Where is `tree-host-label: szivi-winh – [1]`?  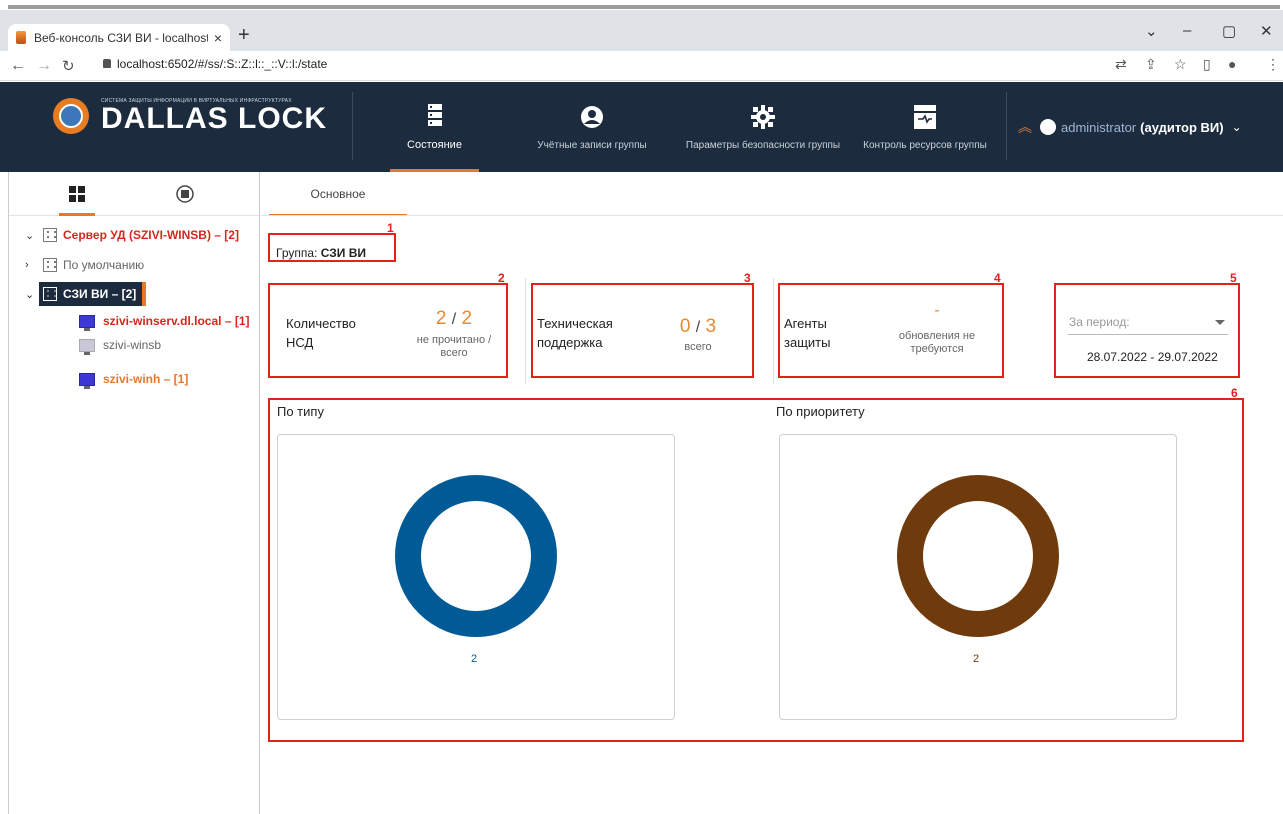 tree-host-label: szivi-winh – [1] is located at coordinates (146, 379).